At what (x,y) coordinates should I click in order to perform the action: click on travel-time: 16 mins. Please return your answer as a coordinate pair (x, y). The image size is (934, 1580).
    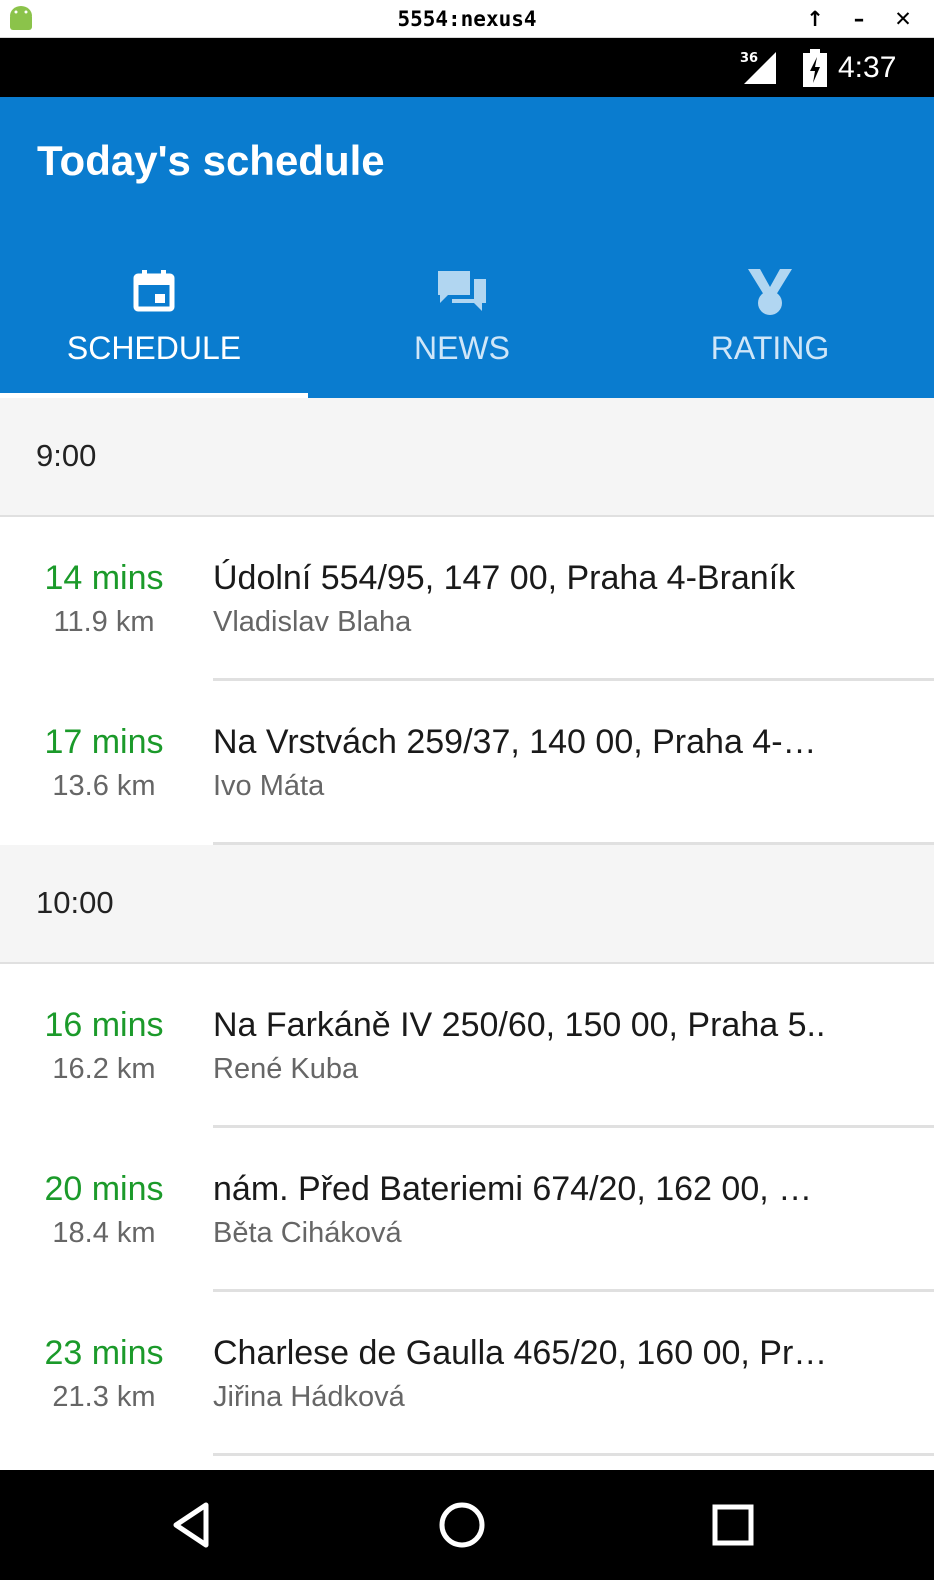
    Looking at the image, I should click on (104, 1025).